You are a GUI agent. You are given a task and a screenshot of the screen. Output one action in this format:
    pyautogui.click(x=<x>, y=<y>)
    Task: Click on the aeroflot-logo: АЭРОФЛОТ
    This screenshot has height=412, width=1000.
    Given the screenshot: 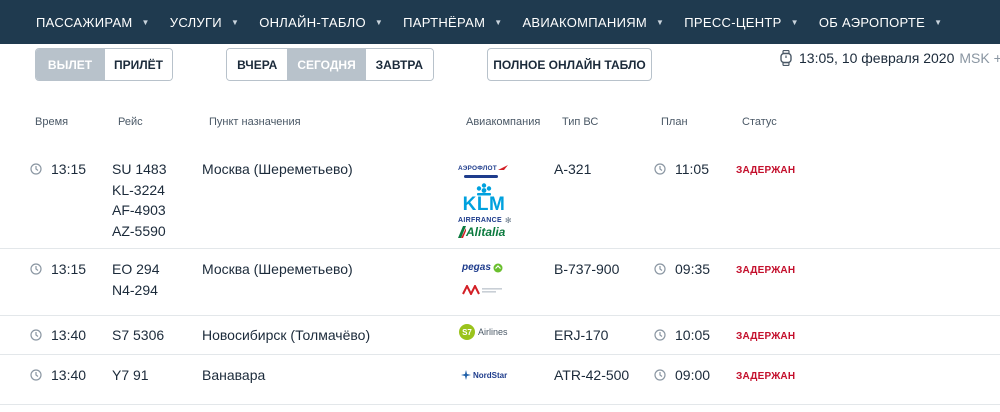 What is the action you would take?
    pyautogui.click(x=483, y=168)
    